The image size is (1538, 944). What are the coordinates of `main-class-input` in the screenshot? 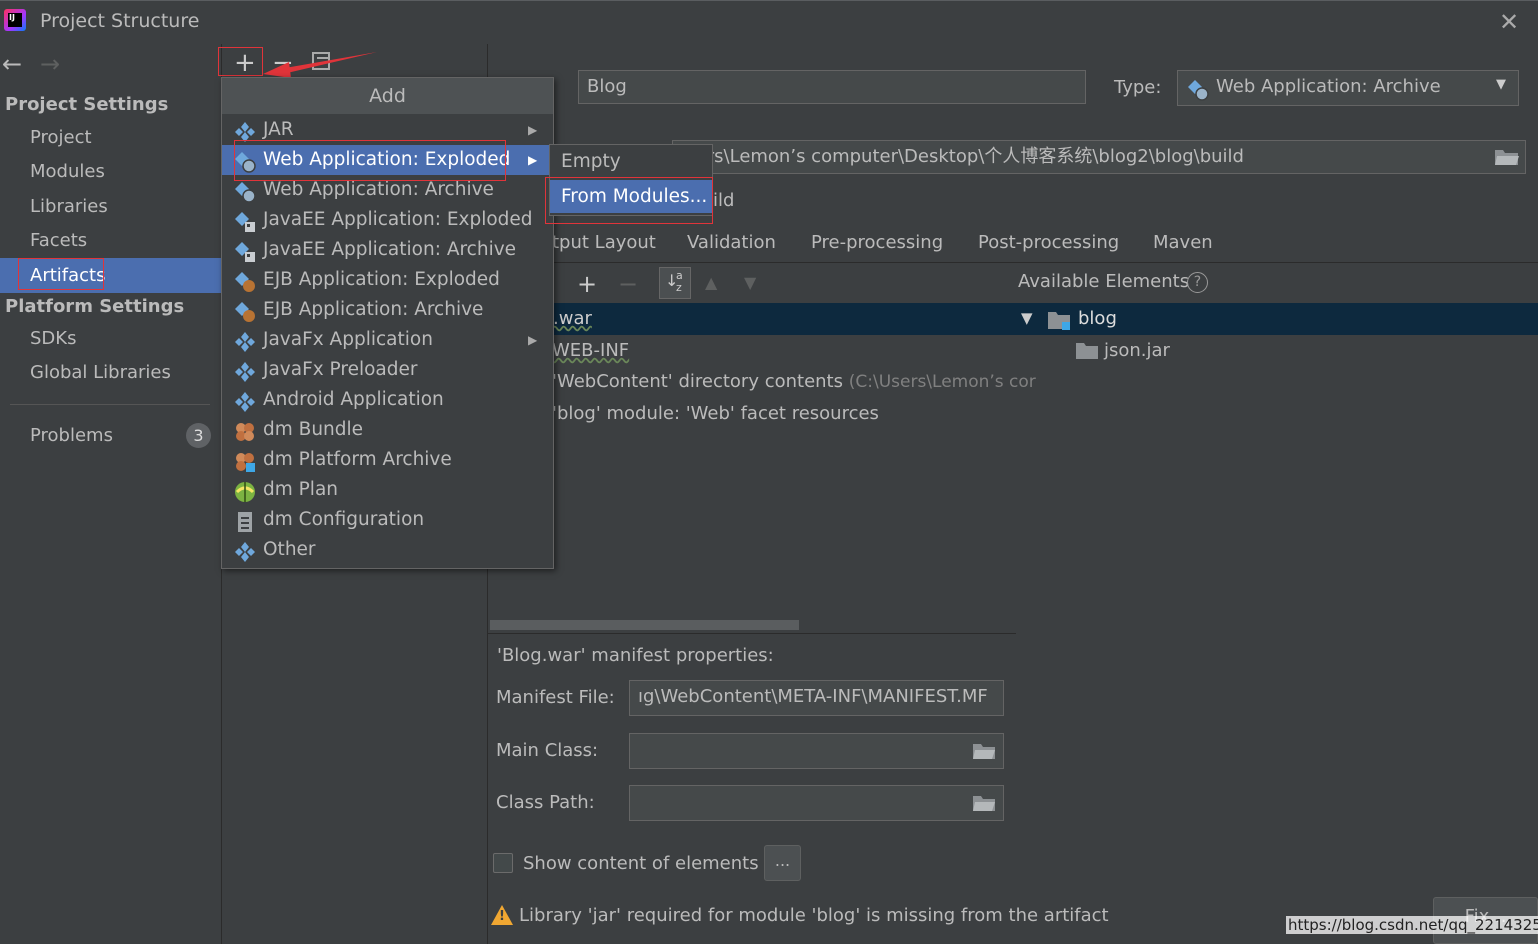 It's located at (816, 751).